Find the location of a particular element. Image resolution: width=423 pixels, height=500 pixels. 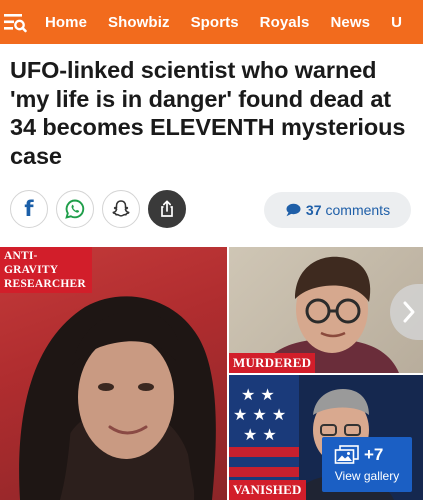

share-facebook-button: f is located at coordinates (29, 209).